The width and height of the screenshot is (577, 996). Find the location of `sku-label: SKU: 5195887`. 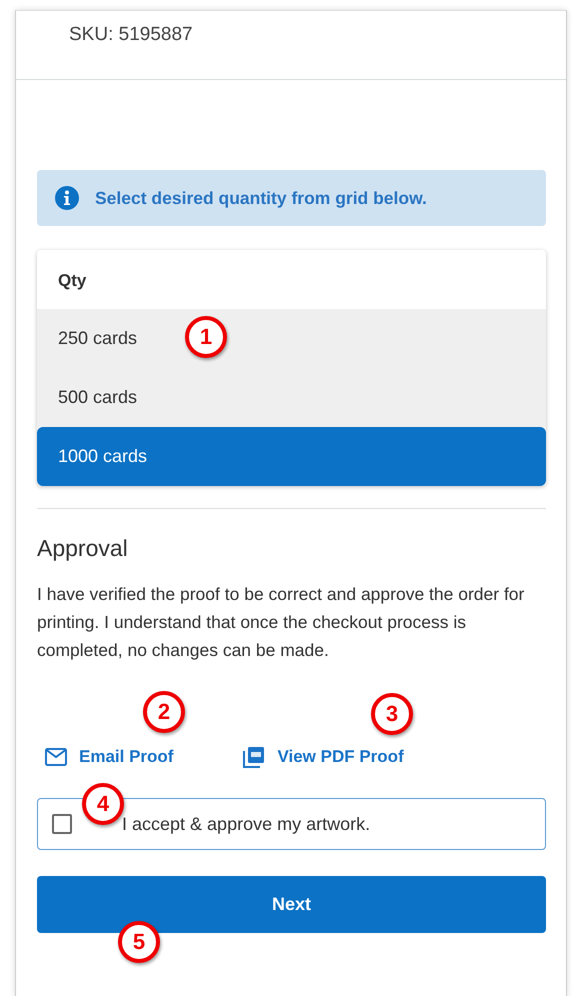

sku-label: SKU: 5195887 is located at coordinates (131, 34).